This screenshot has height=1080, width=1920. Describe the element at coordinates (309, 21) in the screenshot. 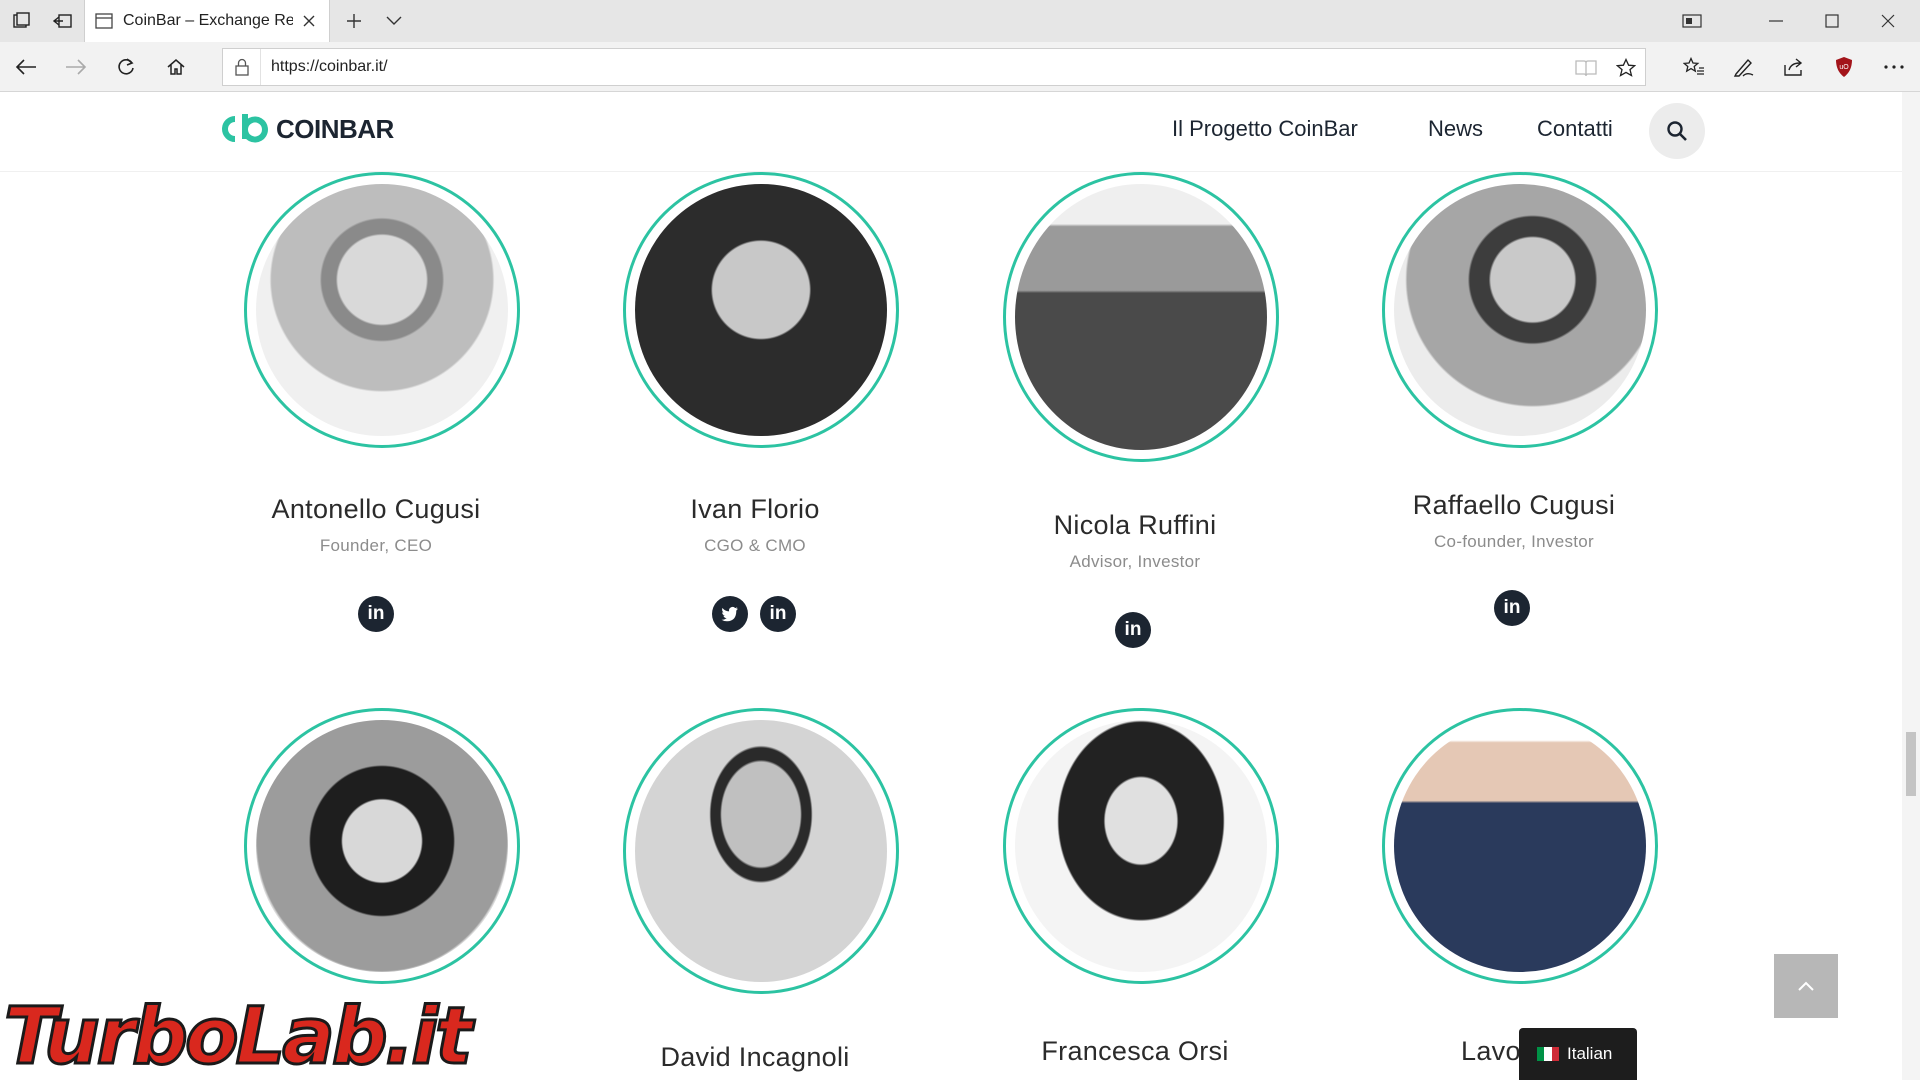

I see `close-tab-icon` at that location.